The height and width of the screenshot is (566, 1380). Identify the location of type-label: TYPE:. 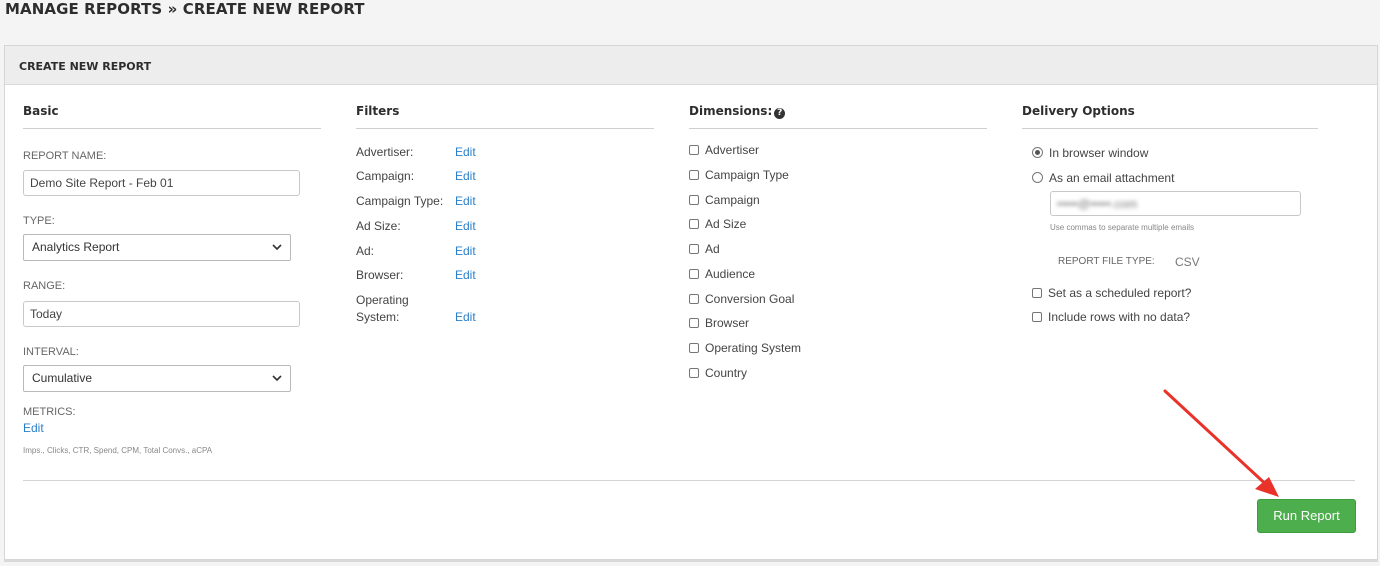
(39, 221).